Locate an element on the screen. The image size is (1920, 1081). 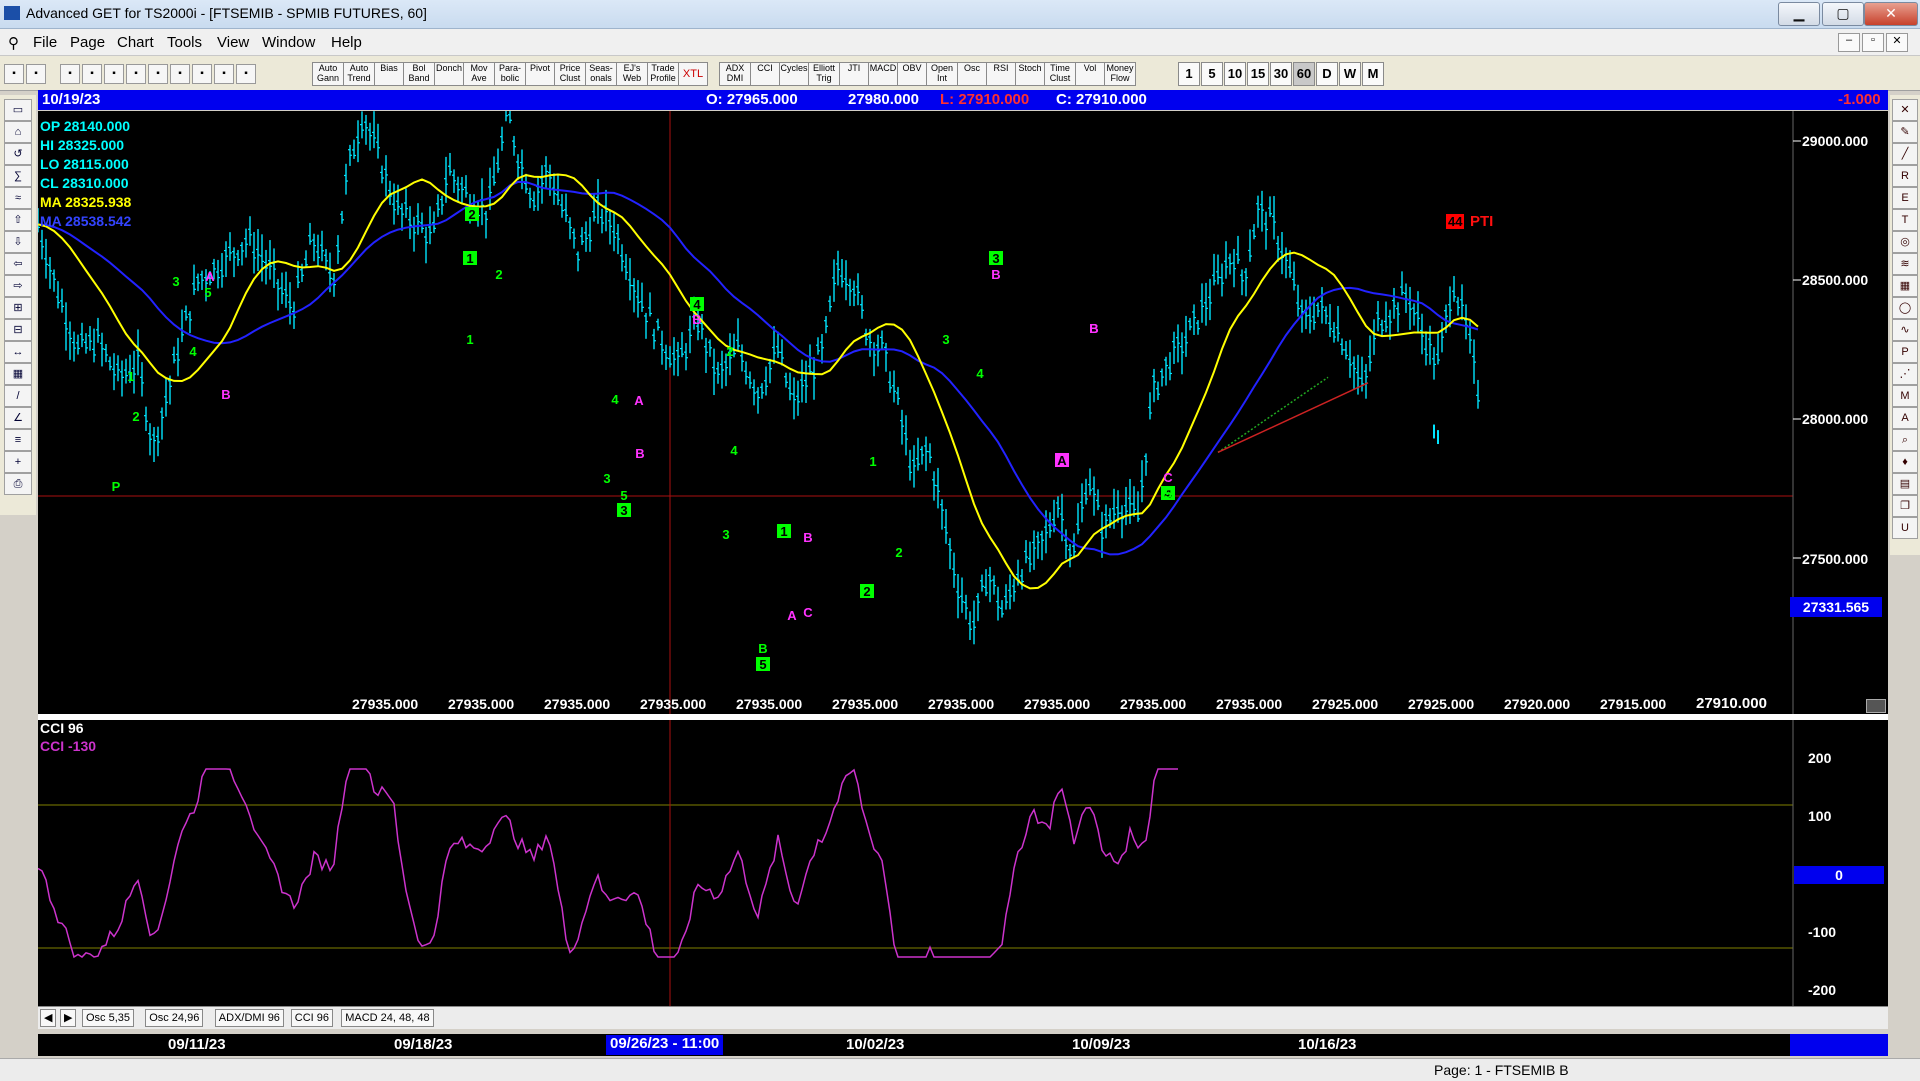
zoom-out-icon: ⊟ is located at coordinates (18, 330).